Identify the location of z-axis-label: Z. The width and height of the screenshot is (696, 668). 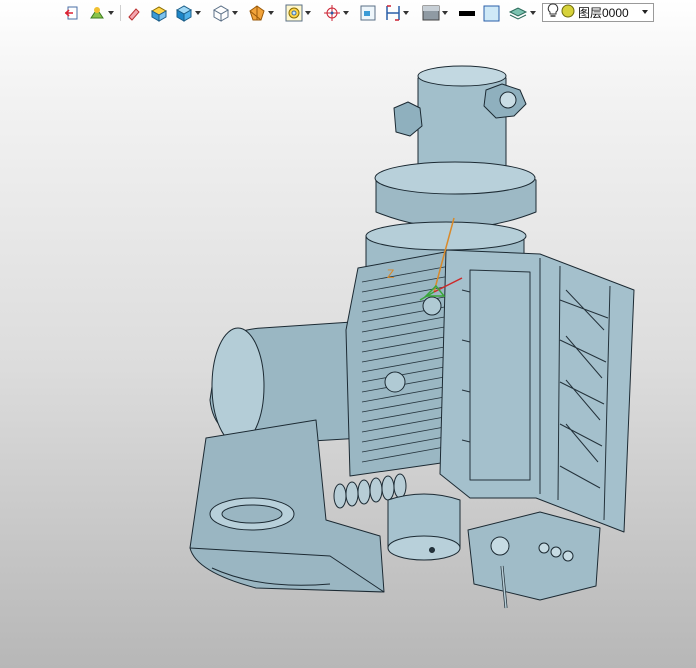
(390, 274).